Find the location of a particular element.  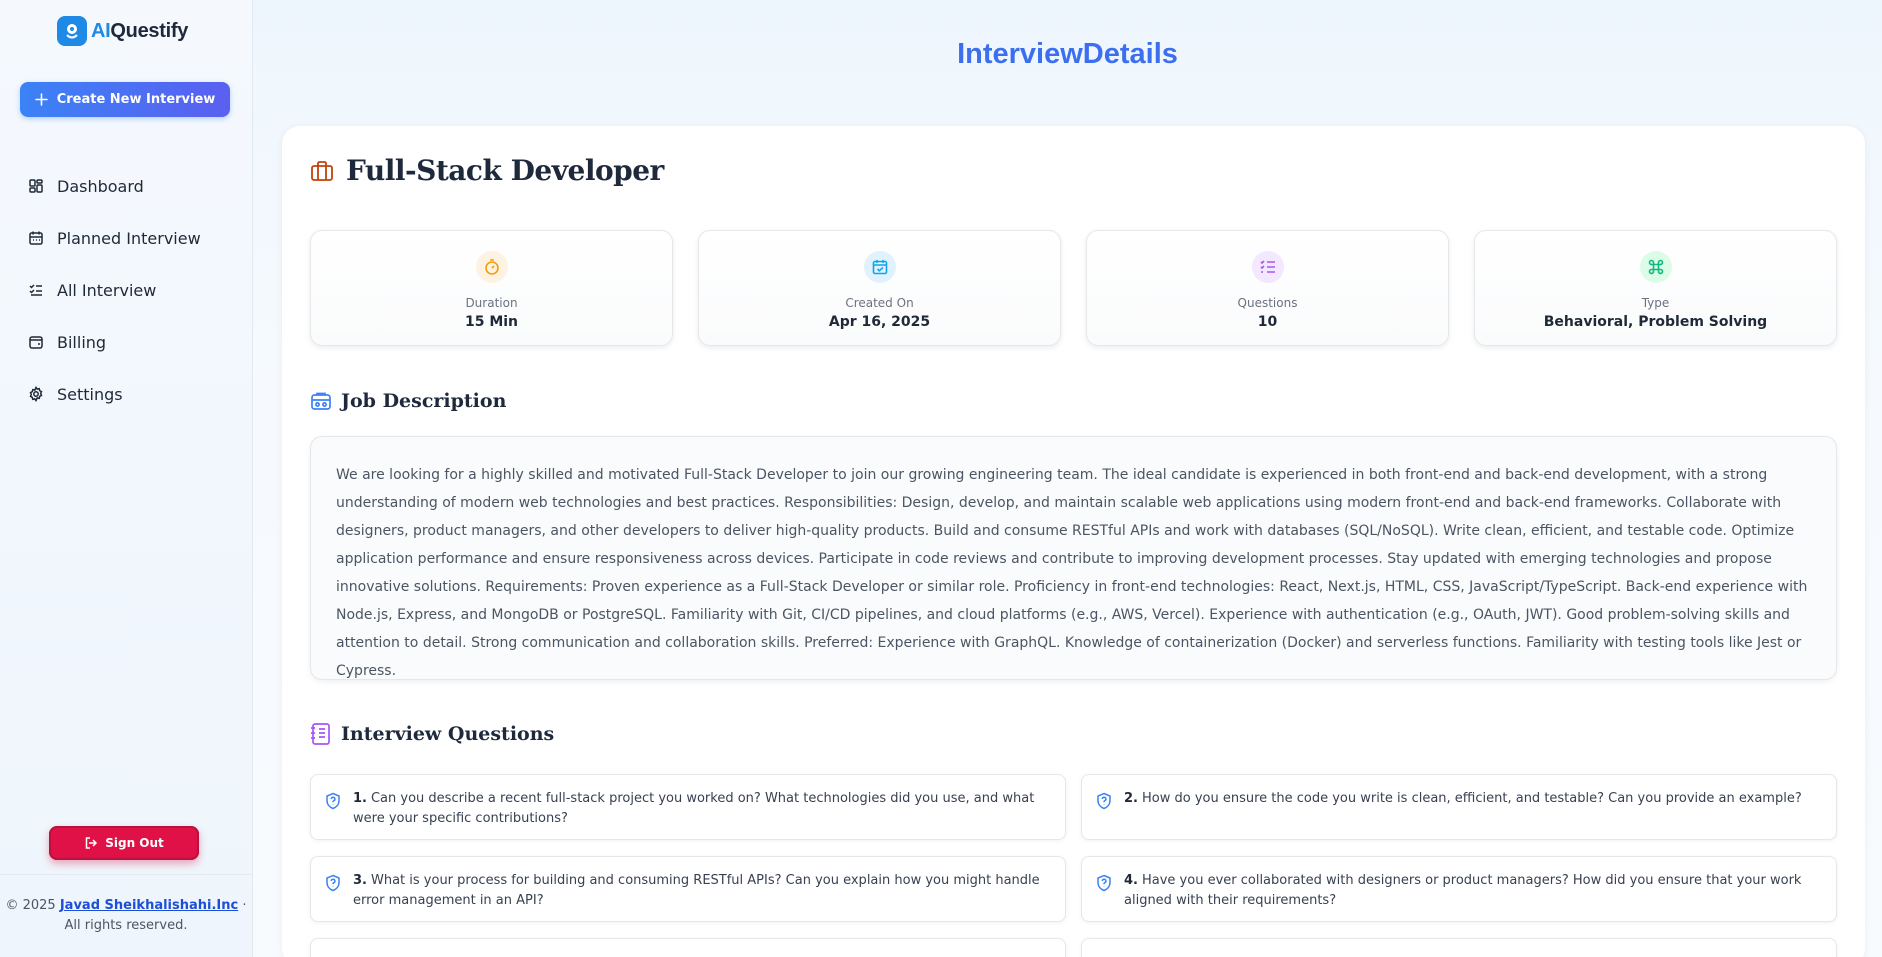

brand-logo: AIQuestify is located at coordinates (122, 31).